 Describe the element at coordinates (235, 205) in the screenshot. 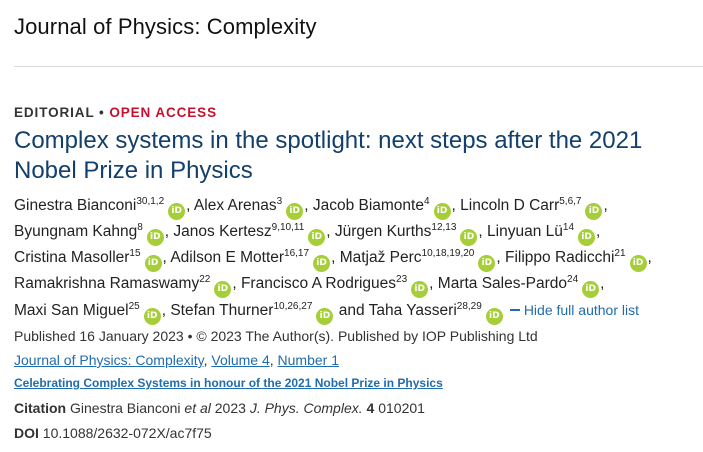

I see `author-name: Alex Arenas` at that location.